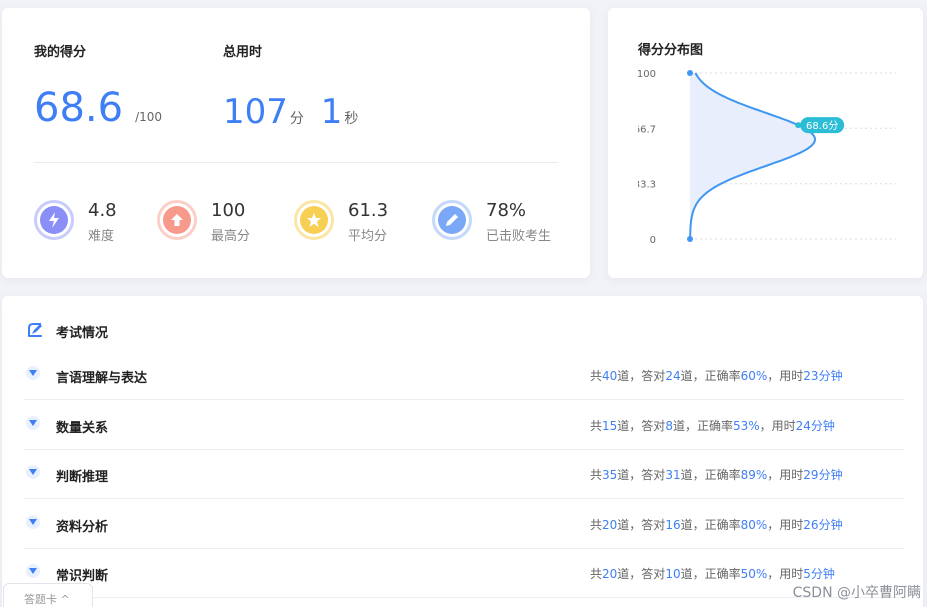  What do you see at coordinates (716, 475) in the screenshot?
I see `section-summary: 共35道，答对31道，正确率89%，用时29分钟` at bounding box center [716, 475].